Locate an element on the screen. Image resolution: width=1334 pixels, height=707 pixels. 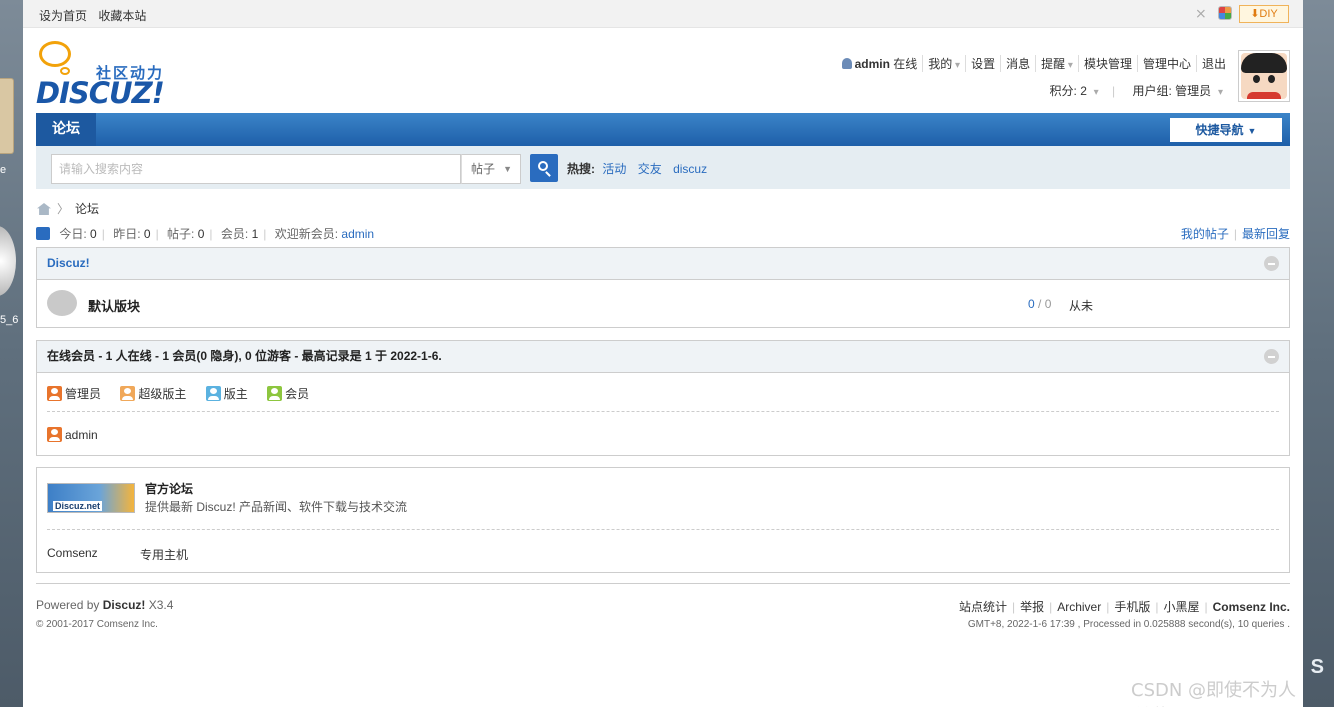
friendlink-hosting: 专用主机 is located at coordinates (164, 554).